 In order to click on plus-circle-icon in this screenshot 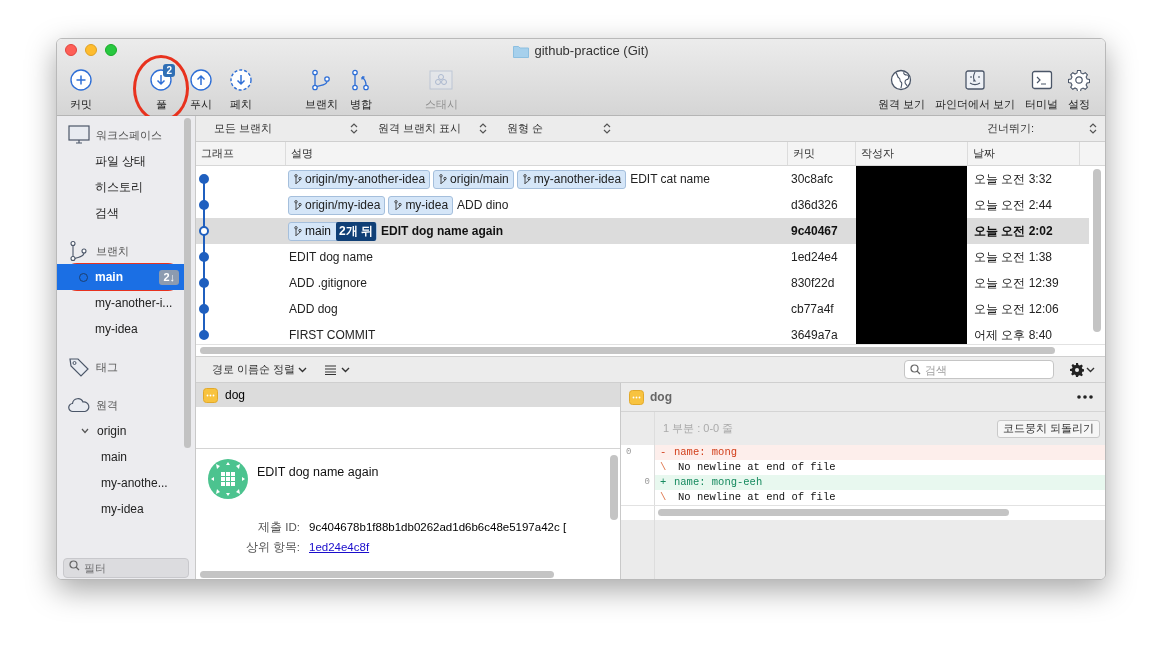, I will do `click(81, 80)`.